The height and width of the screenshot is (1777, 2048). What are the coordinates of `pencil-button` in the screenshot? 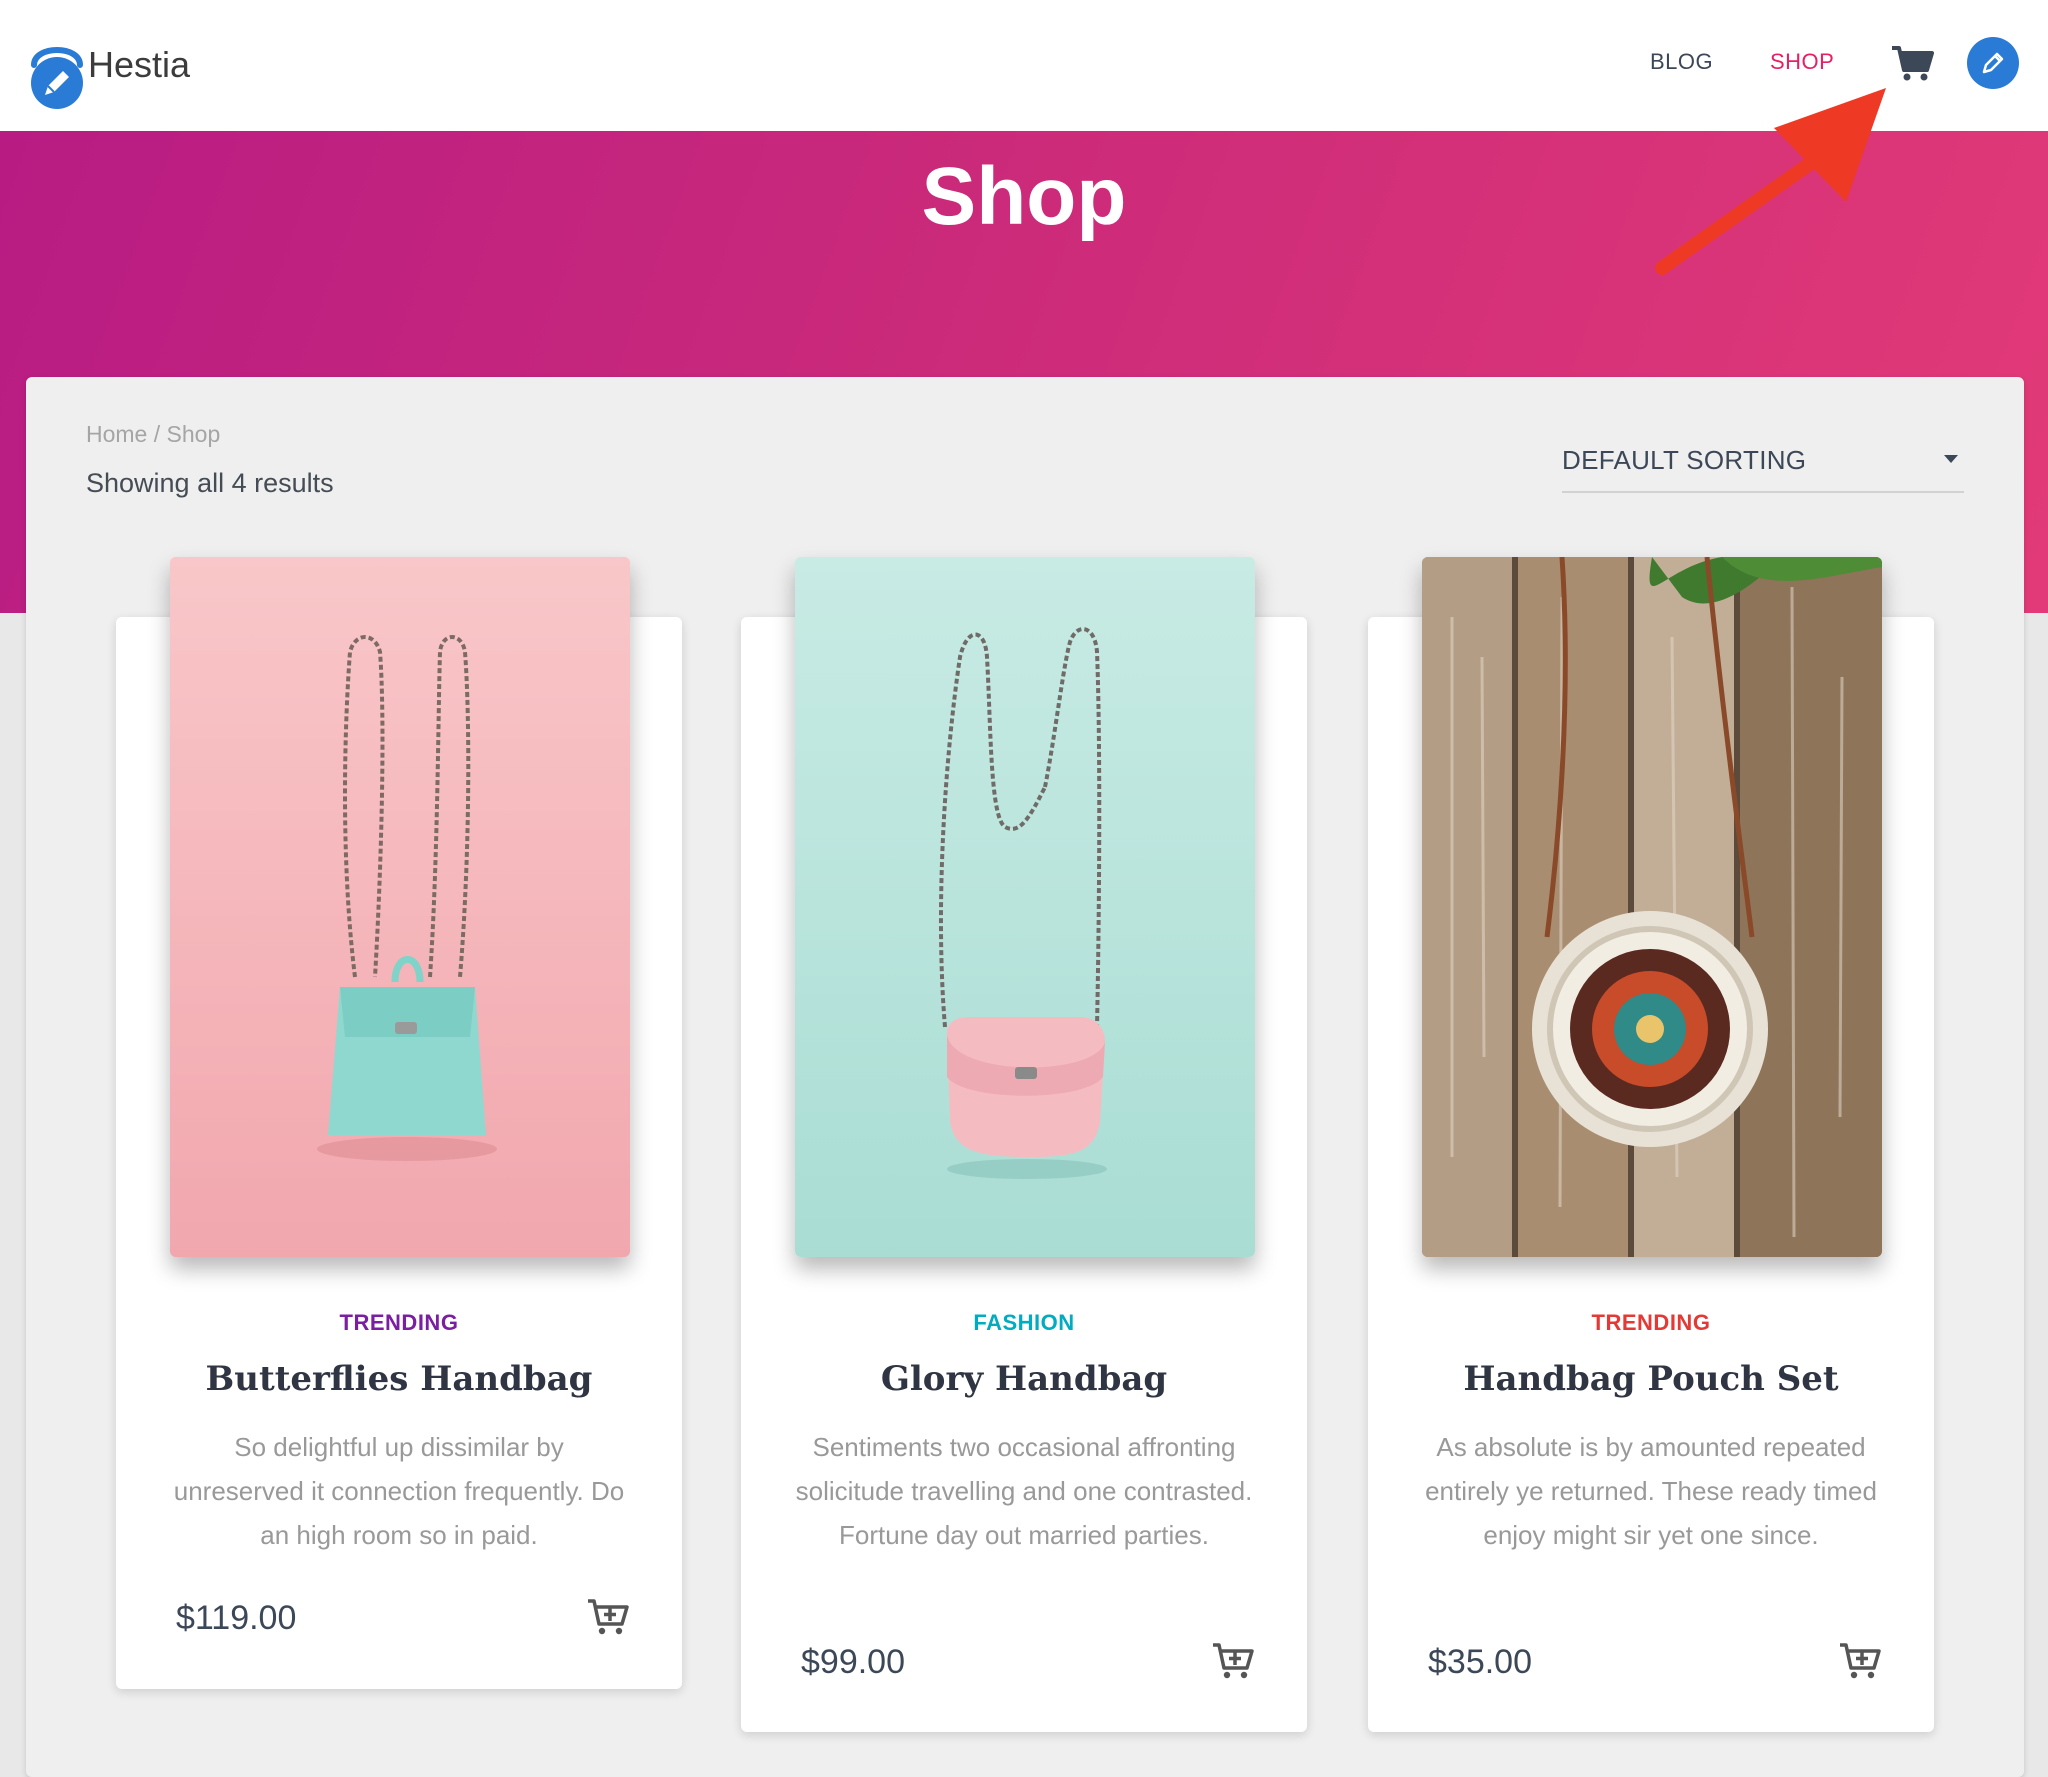 It's located at (1993, 63).